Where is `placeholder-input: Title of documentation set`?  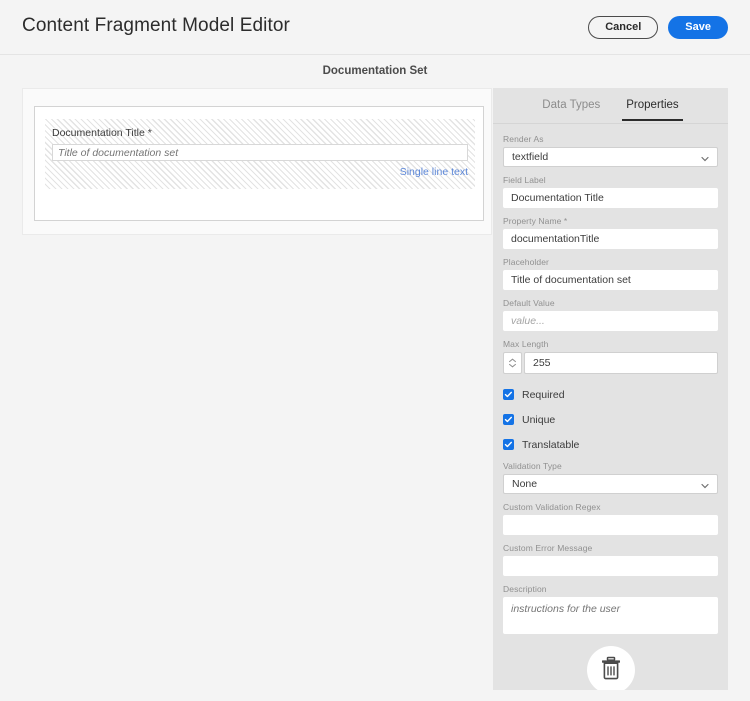 placeholder-input: Title of documentation set is located at coordinates (610, 280).